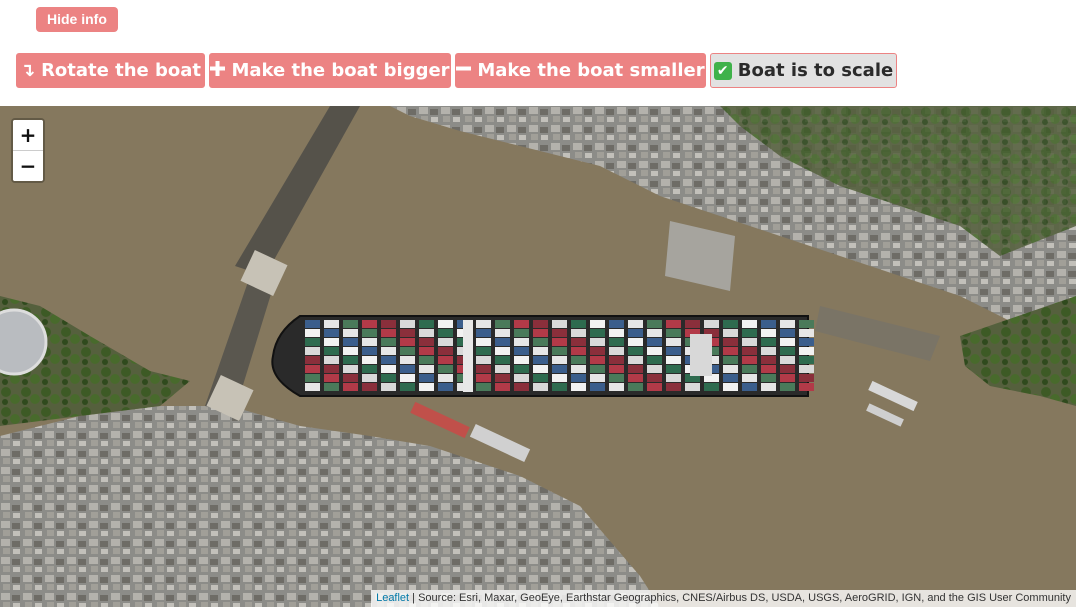 Image resolution: width=1076 pixels, height=607 pixels. Describe the element at coordinates (542, 356) in the screenshot. I see `container-ship` at that location.